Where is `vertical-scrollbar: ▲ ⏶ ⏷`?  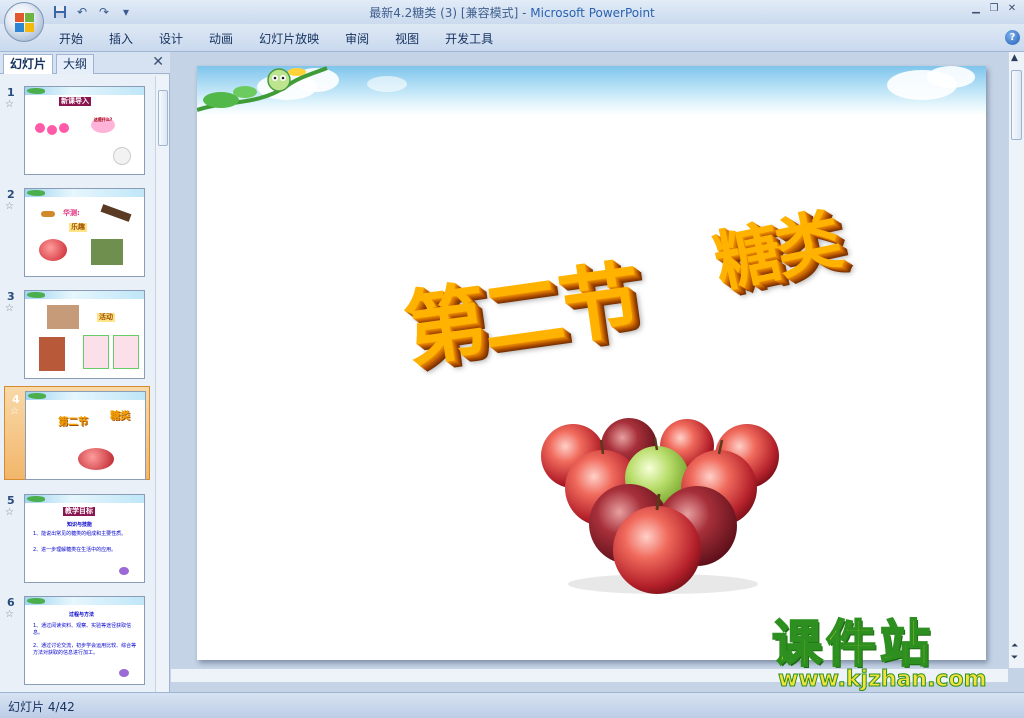 vertical-scrollbar: ▲ ⏶ ⏷ is located at coordinates (1016, 360).